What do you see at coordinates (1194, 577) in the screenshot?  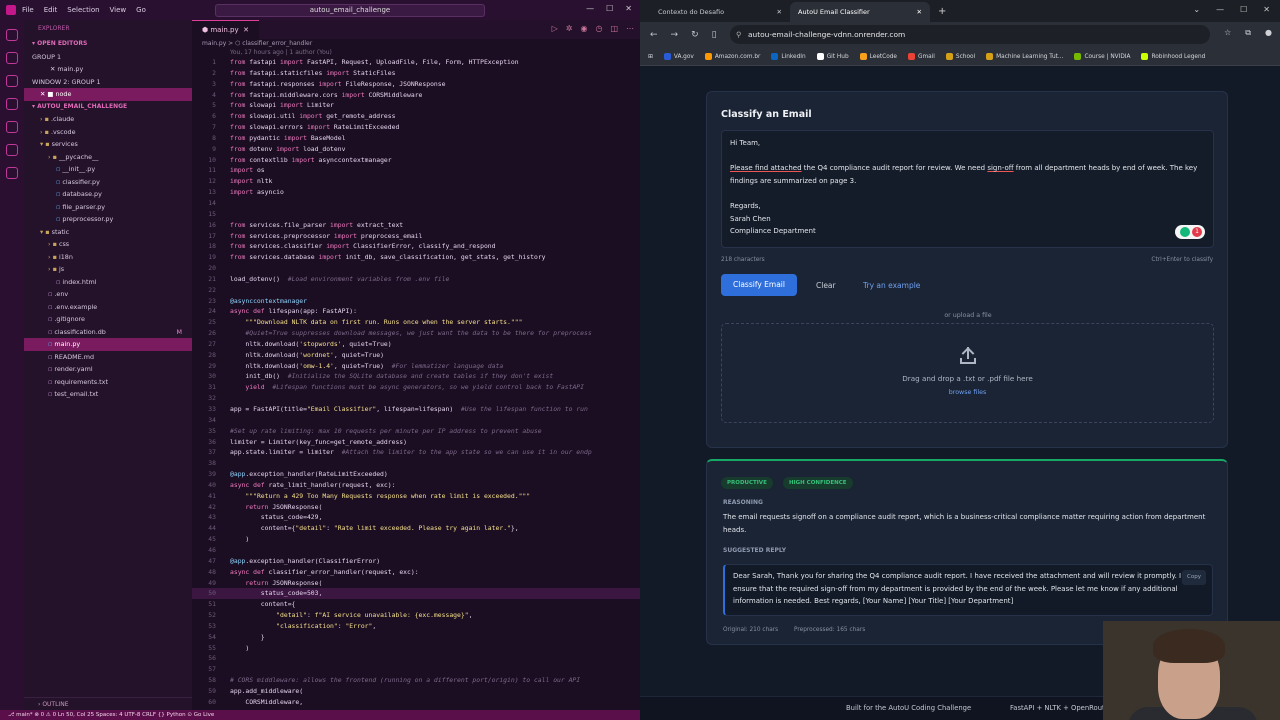 I see `copy-reply-button: Copy` at bounding box center [1194, 577].